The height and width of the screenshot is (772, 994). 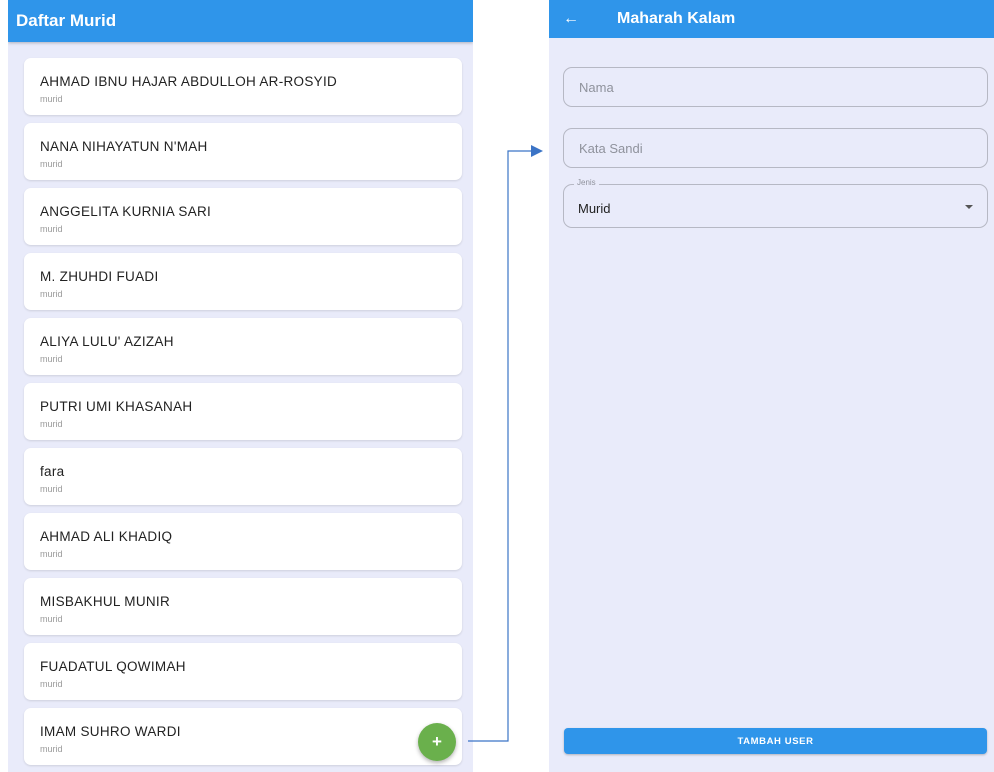 What do you see at coordinates (243, 346) in the screenshot?
I see `student-card: ALIYA LULU' AZIZAH murid` at bounding box center [243, 346].